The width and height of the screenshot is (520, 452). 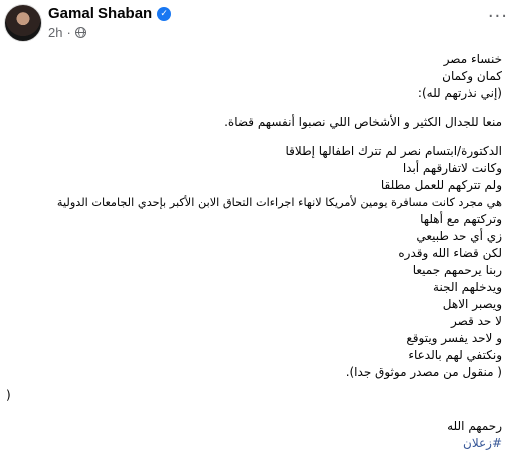 What do you see at coordinates (164, 13) in the screenshot?
I see `verified-badge-icon: ✓` at bounding box center [164, 13].